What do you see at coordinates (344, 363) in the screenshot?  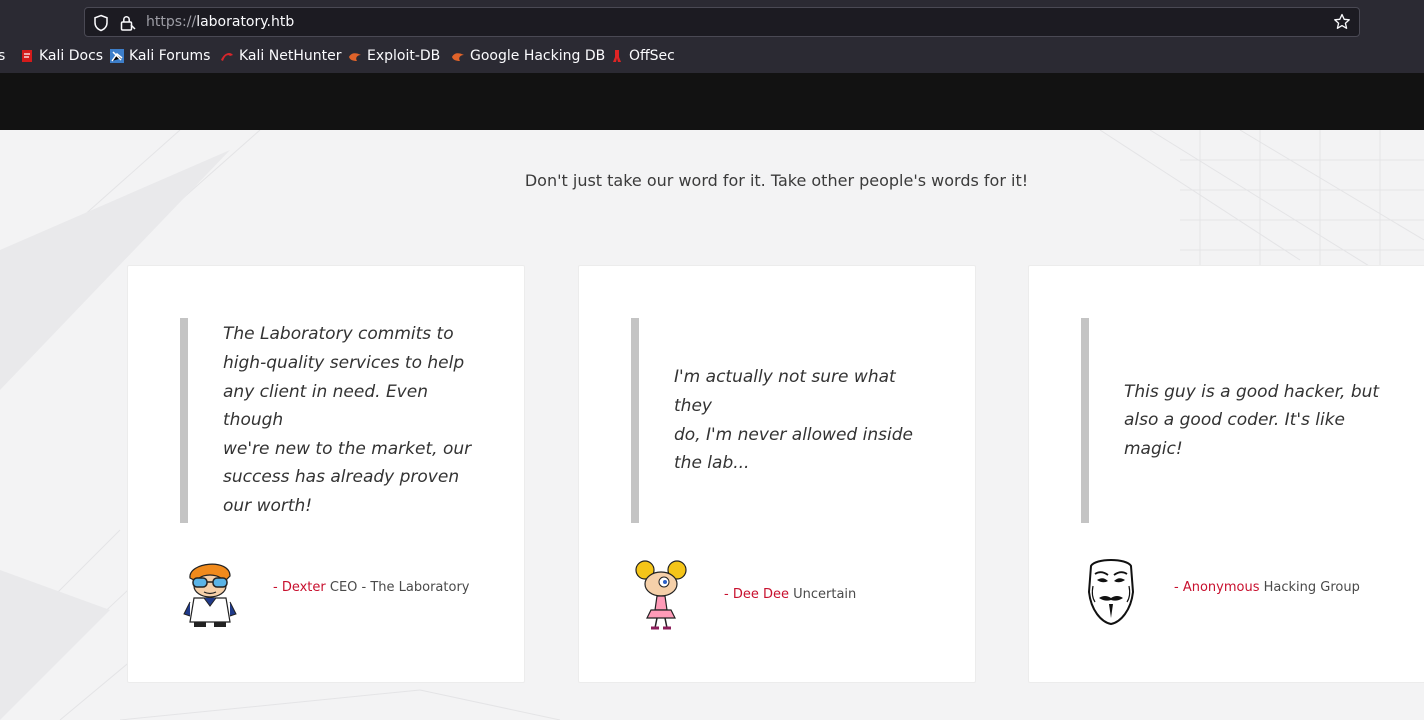 I see `quote-line: high-quality services to help` at bounding box center [344, 363].